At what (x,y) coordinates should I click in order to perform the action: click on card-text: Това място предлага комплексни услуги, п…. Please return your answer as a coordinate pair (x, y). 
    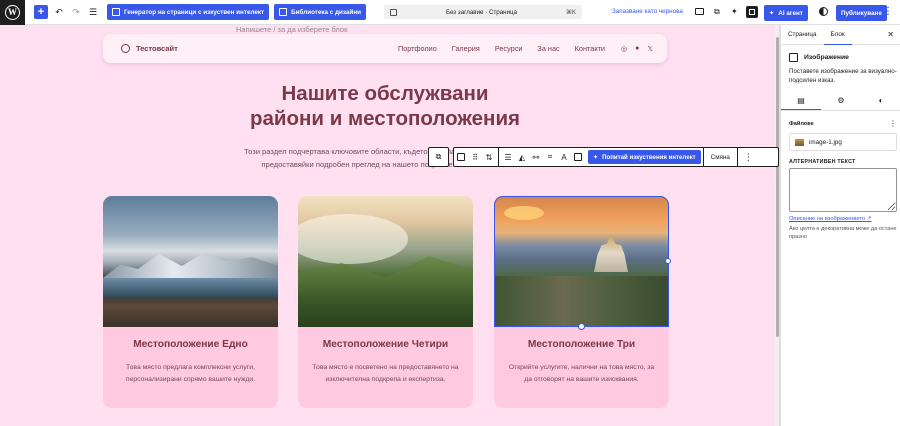
    Looking at the image, I should click on (190, 374).